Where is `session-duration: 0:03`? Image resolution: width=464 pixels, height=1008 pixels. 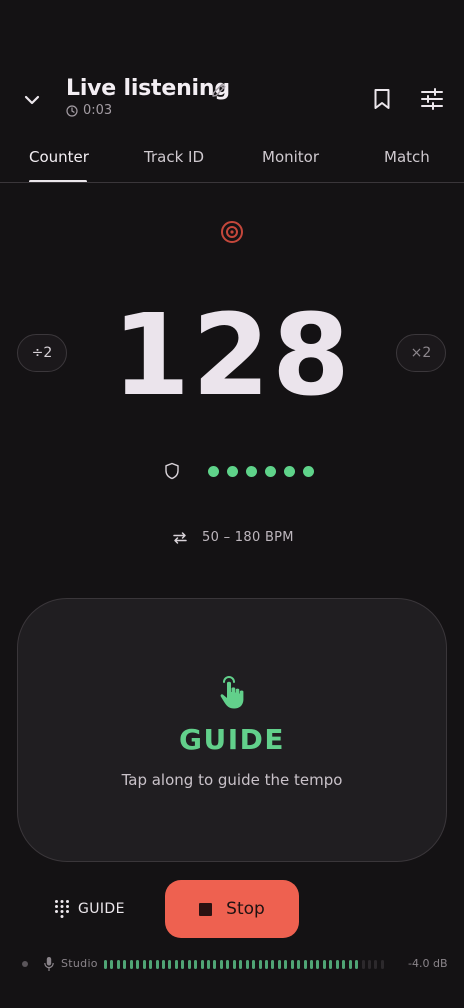
session-duration: 0:03 is located at coordinates (89, 110).